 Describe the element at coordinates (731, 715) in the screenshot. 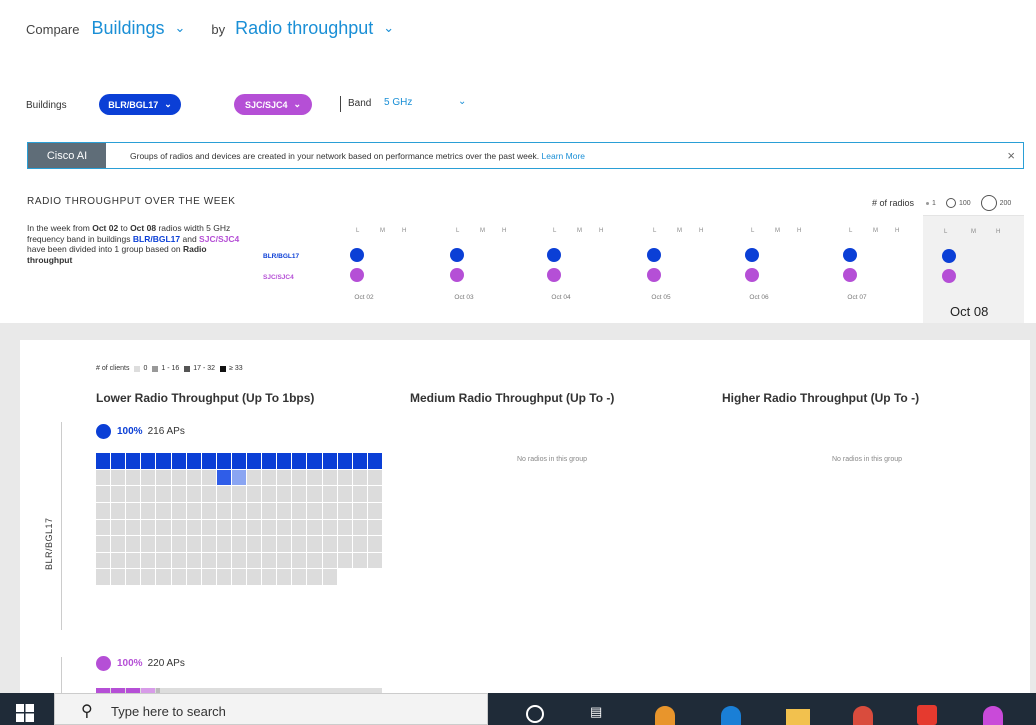

I see `edge-icon` at that location.